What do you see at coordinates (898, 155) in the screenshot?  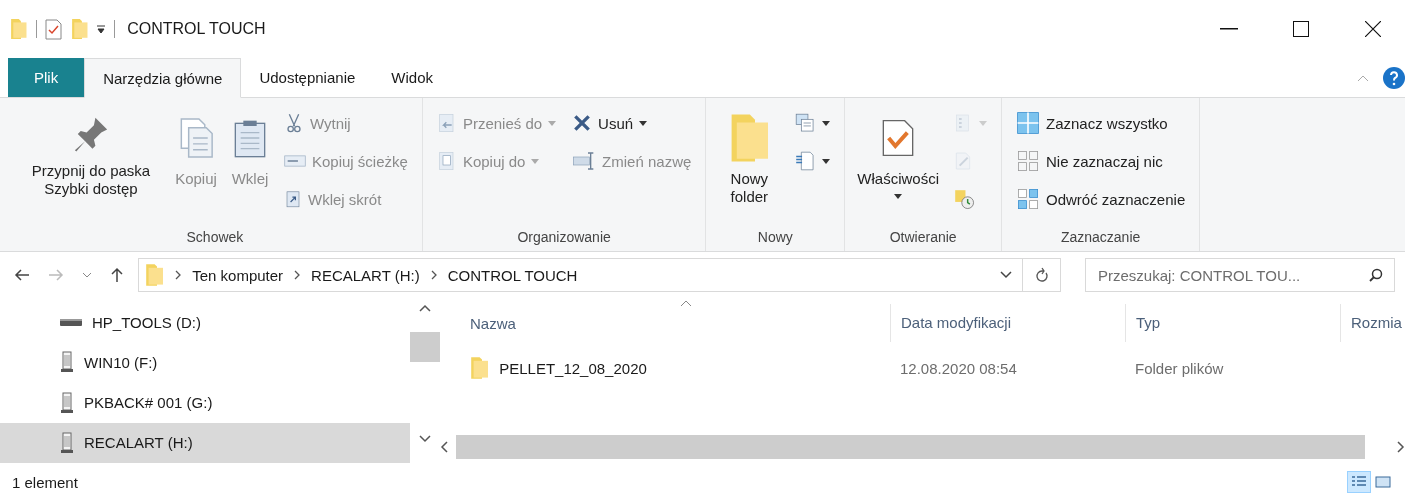 I see `ribbon-button: Właściwości` at bounding box center [898, 155].